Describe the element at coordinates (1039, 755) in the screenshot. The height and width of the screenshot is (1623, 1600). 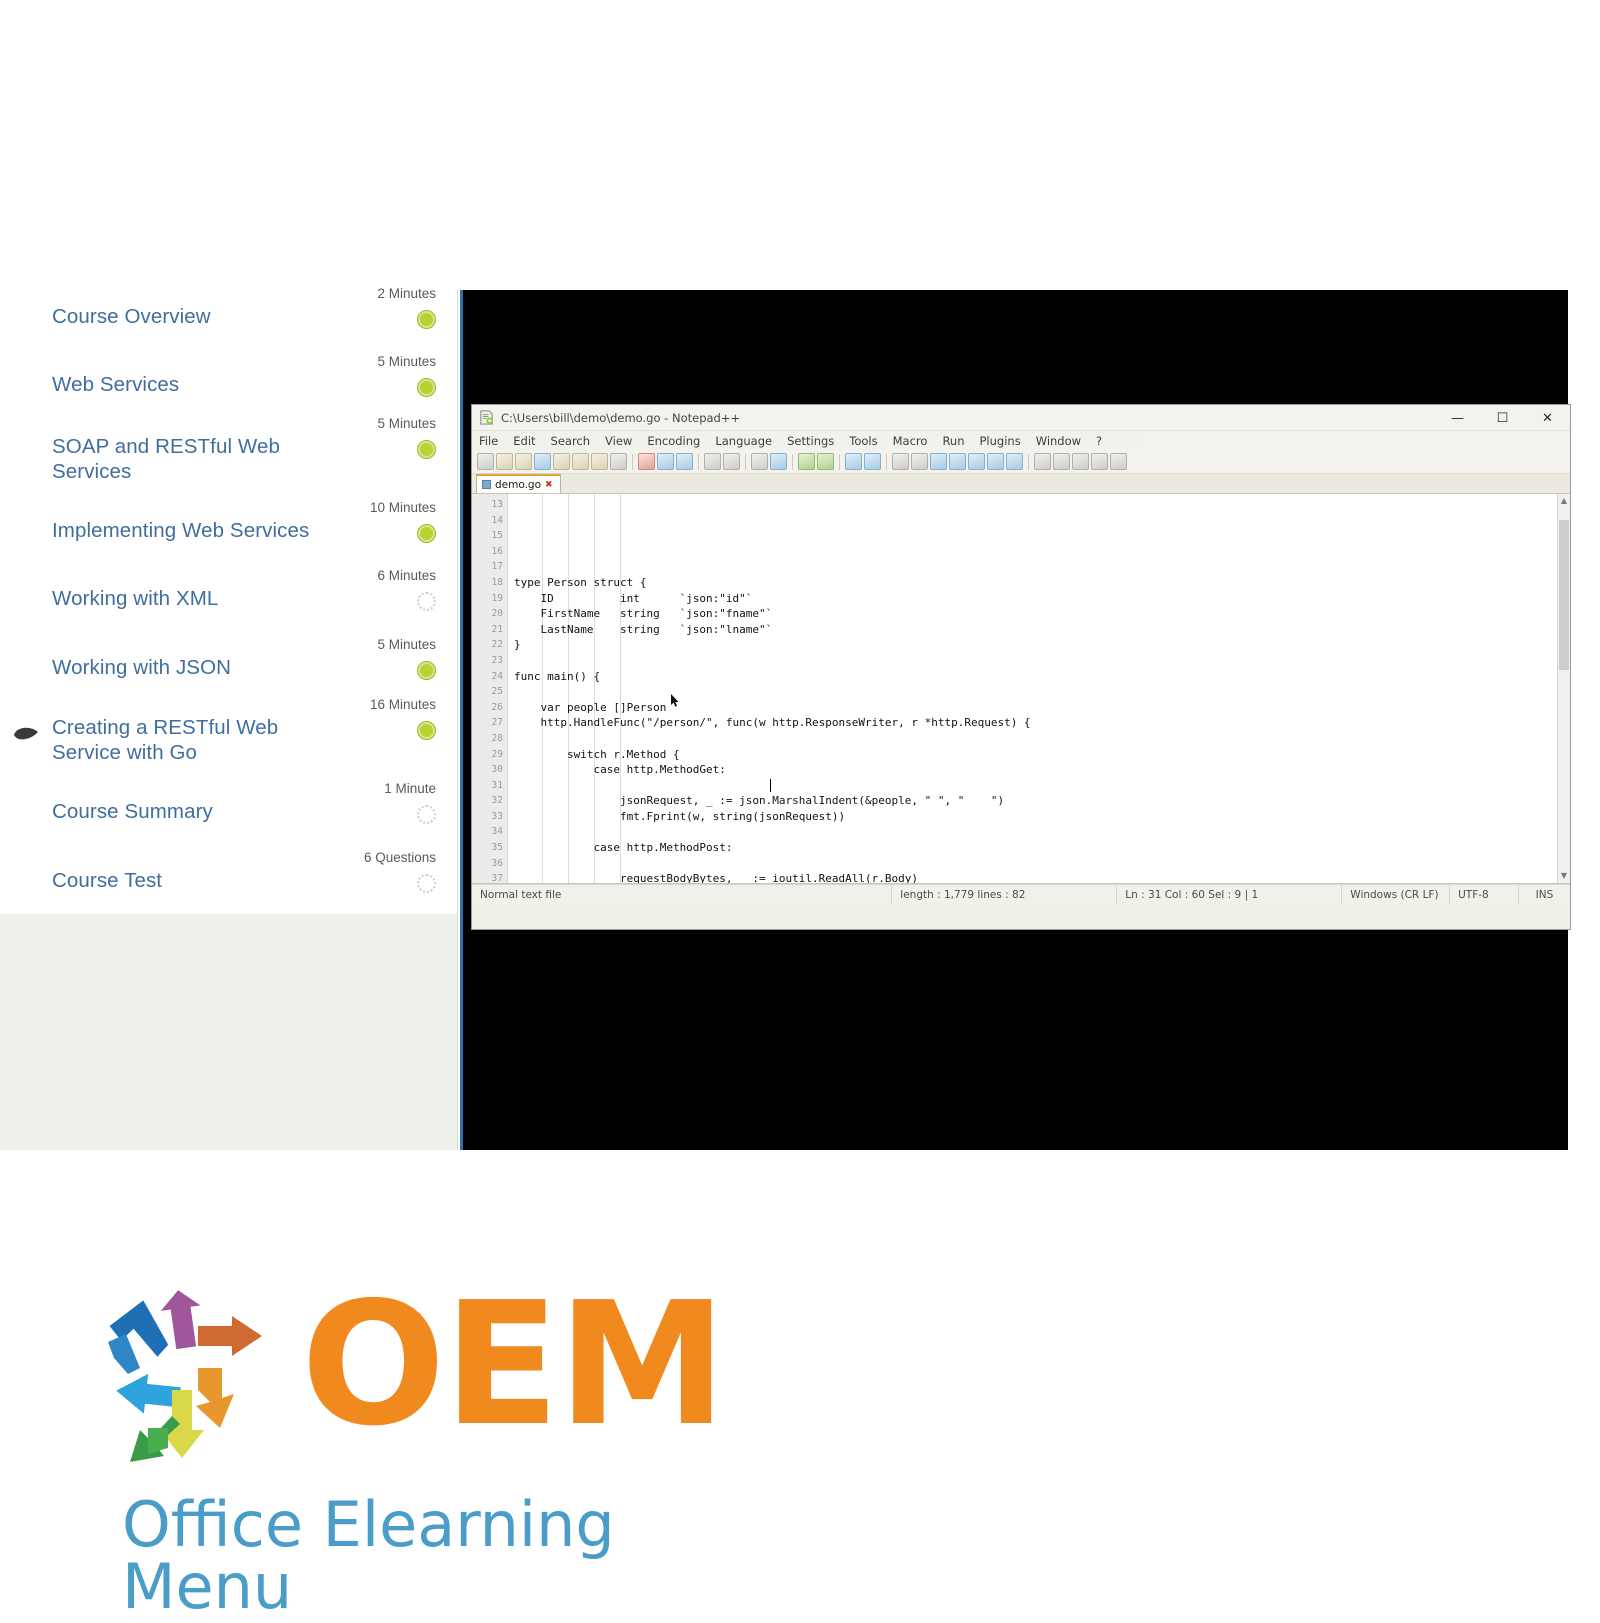
I see `code-line: switch r.Method {` at that location.